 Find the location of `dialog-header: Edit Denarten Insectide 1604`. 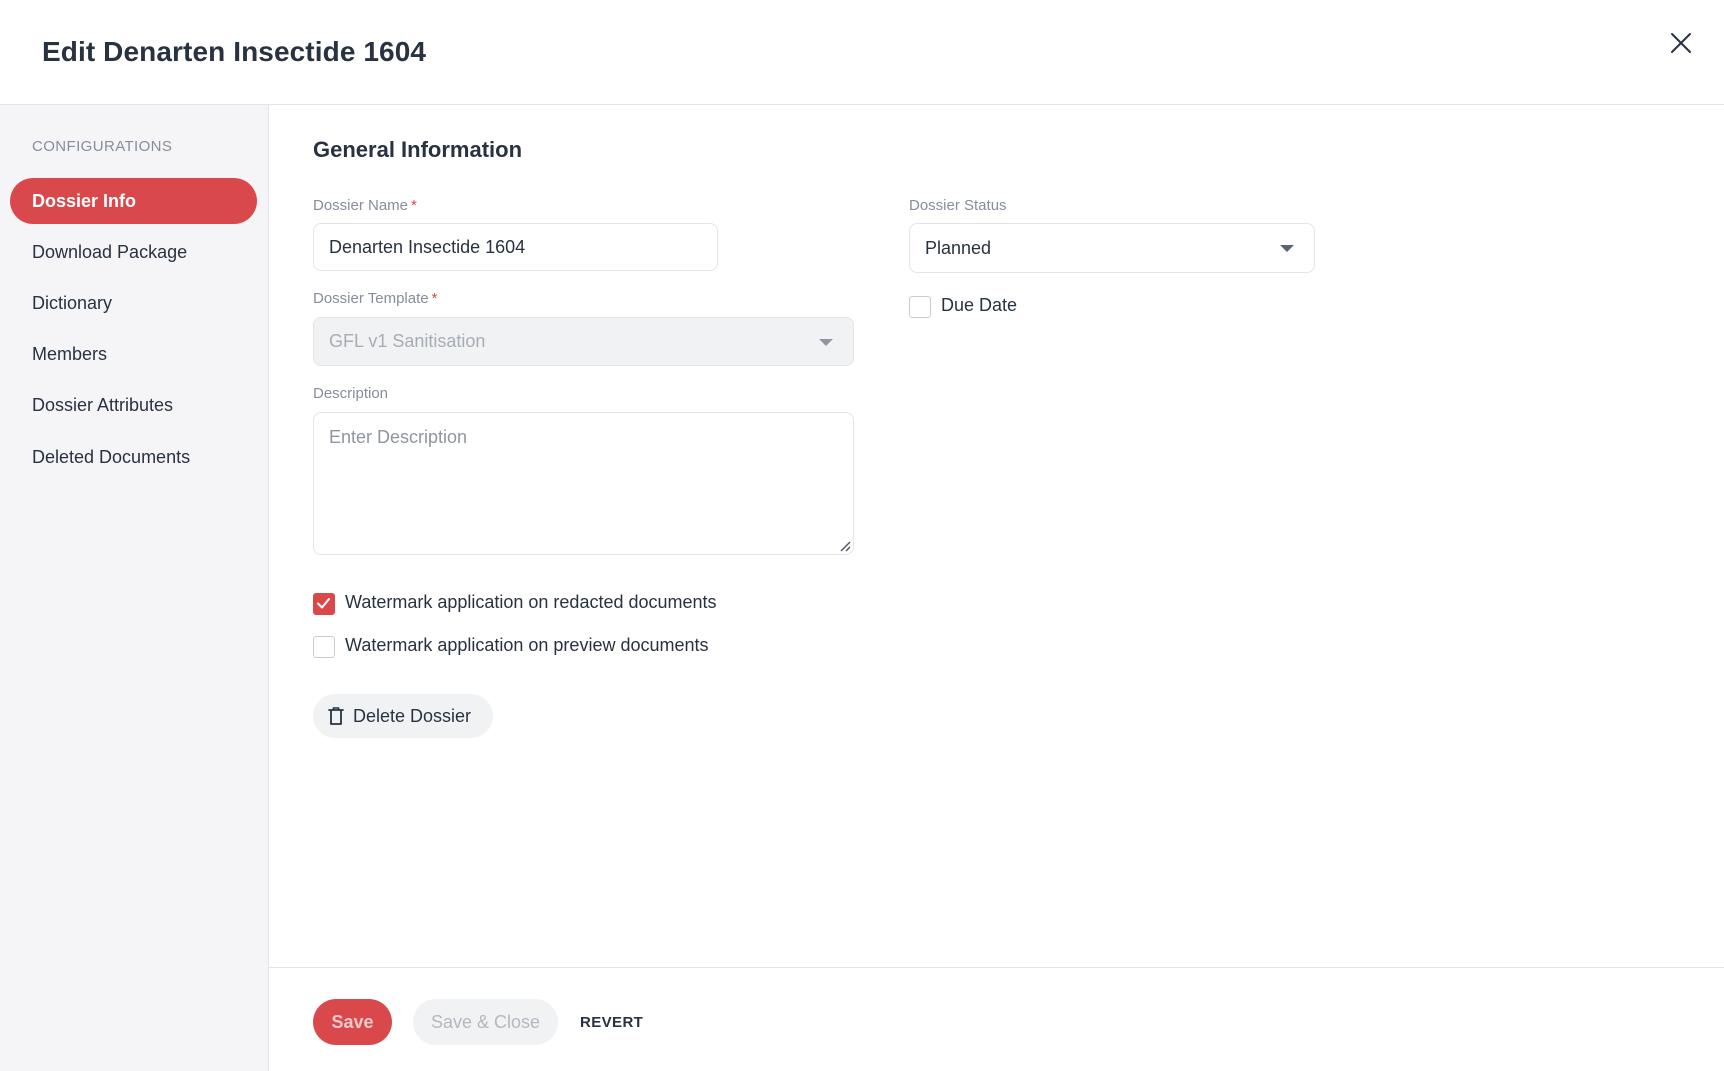

dialog-header: Edit Denarten Insectide 1604 is located at coordinates (862, 52).